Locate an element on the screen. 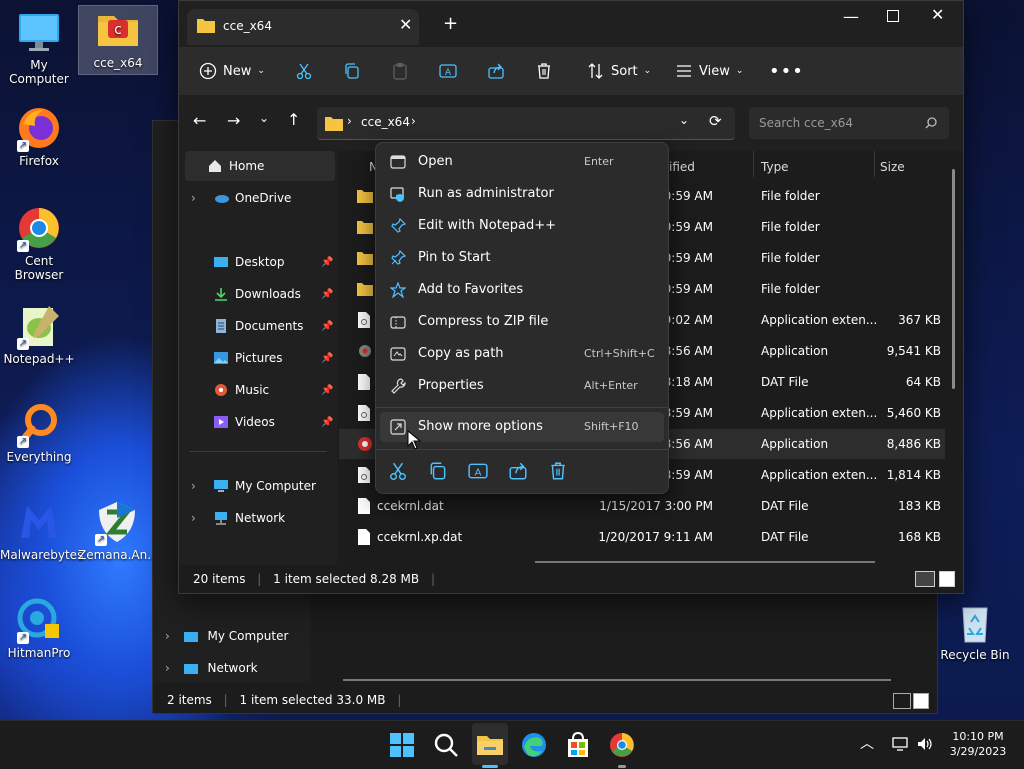  menu-separator is located at coordinates (522, 407).